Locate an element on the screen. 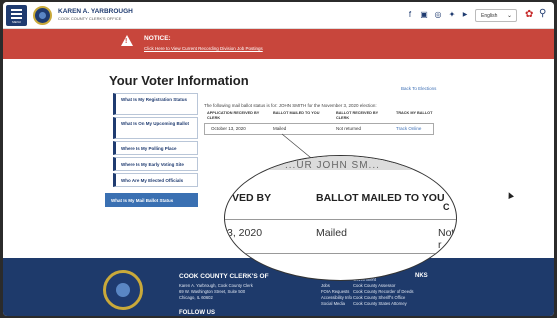 This screenshot has width=557, height=318. footer-heading: COOK COUNTY CLERK'S OF is located at coordinates (224, 276).